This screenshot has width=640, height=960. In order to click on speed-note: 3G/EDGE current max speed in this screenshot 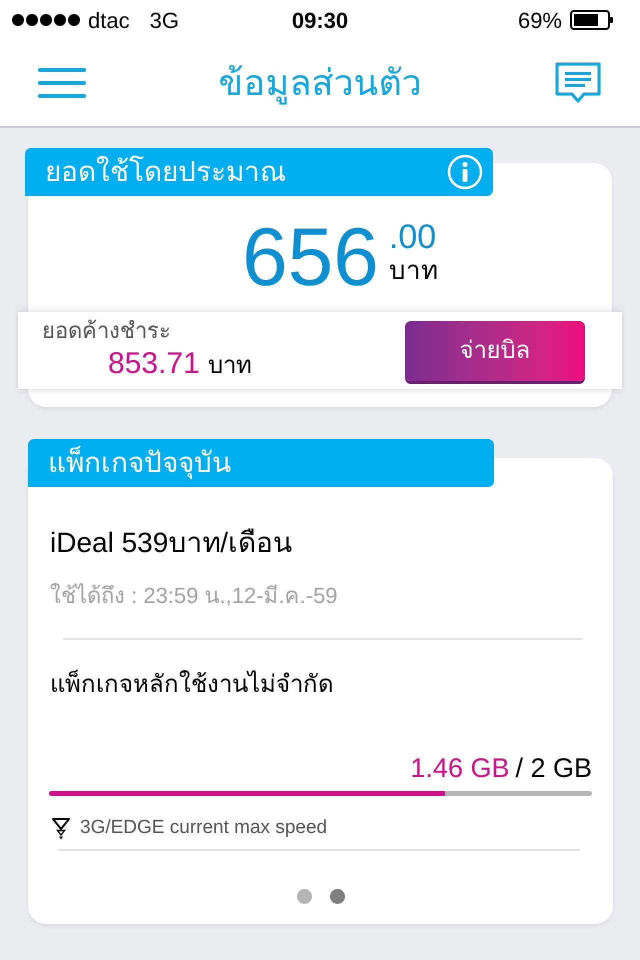, I will do `click(204, 828)`.